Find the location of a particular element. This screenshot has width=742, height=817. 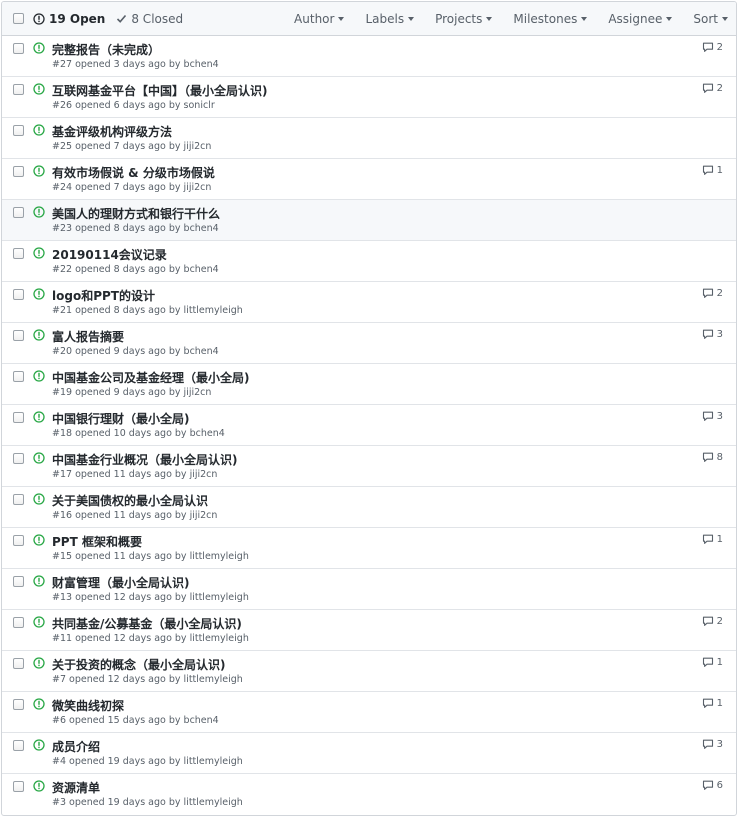

select-all-checkbox is located at coordinates (18, 18).